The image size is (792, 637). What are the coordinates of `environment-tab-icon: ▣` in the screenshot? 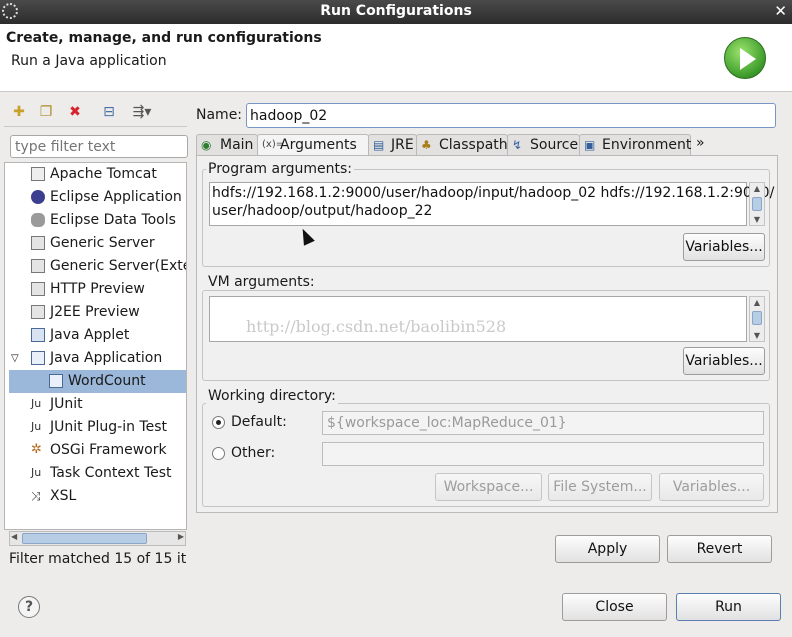 It's located at (590, 145).